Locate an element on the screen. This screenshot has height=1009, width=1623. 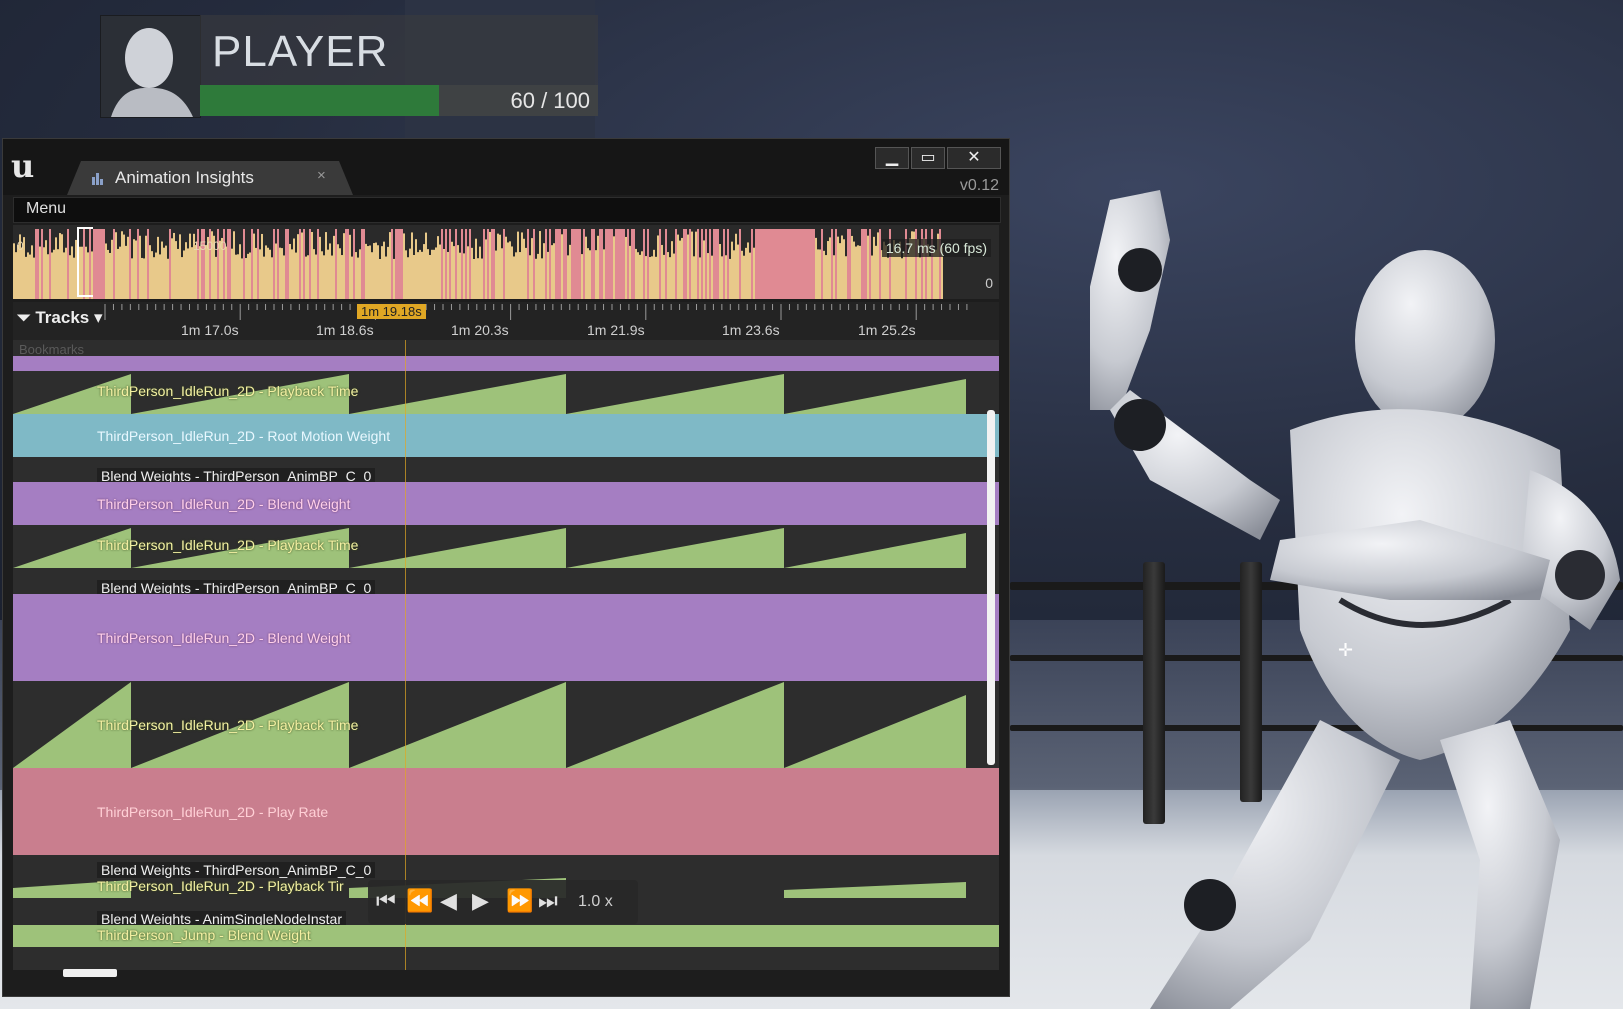
frame-left-label: 0 is located at coordinates (20, 246).